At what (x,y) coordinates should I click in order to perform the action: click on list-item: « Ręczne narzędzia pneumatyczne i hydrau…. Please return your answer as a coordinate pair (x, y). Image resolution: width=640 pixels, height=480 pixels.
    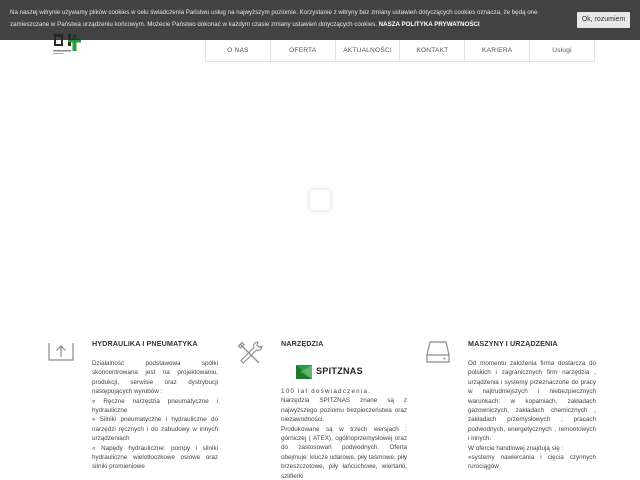
    Looking at the image, I should click on (155, 406).